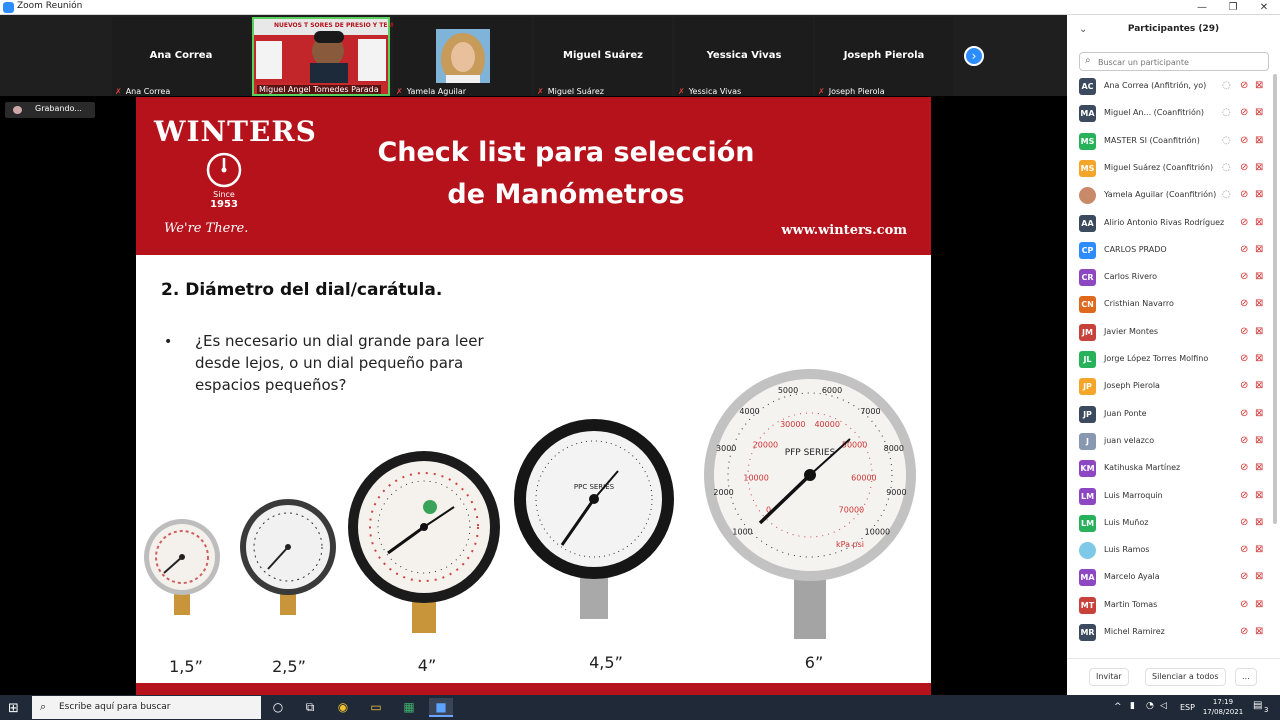  Describe the element at coordinates (1169, 497) in the screenshot. I see `participant-row: LM Luis Marroquin ⊘ ⊠` at that location.